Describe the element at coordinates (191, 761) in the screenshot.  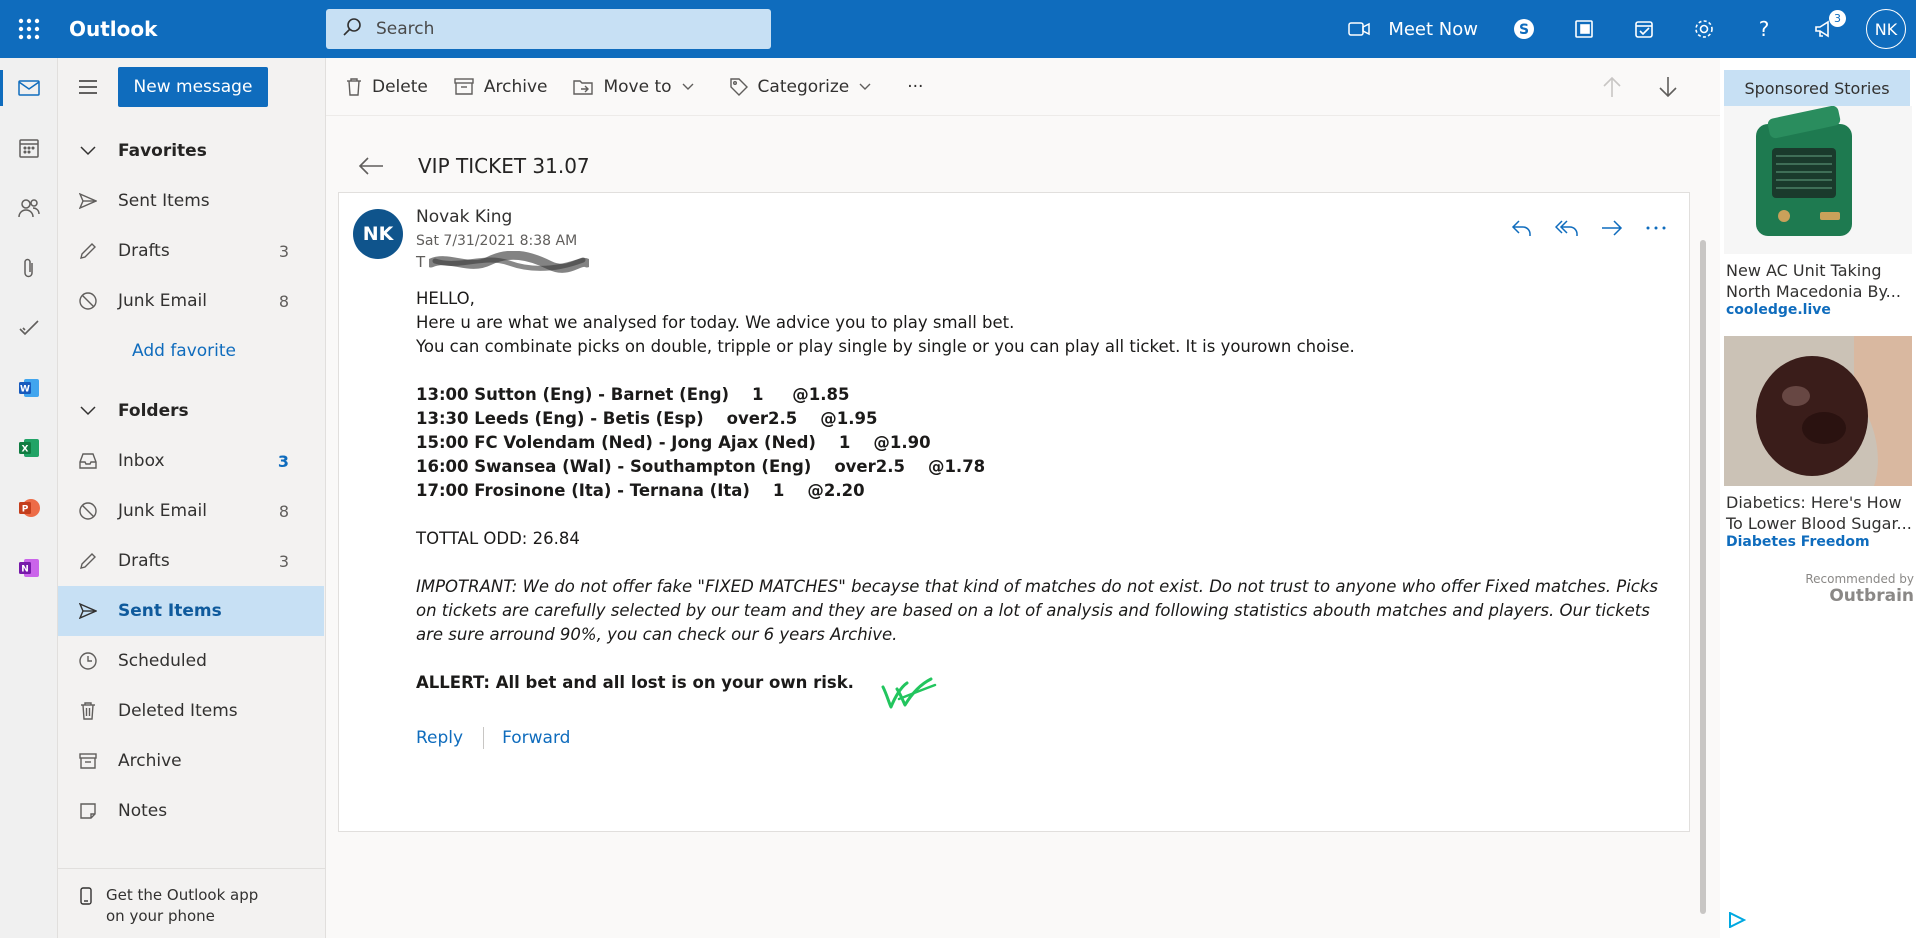
I see `folder-archive: Archive` at that location.